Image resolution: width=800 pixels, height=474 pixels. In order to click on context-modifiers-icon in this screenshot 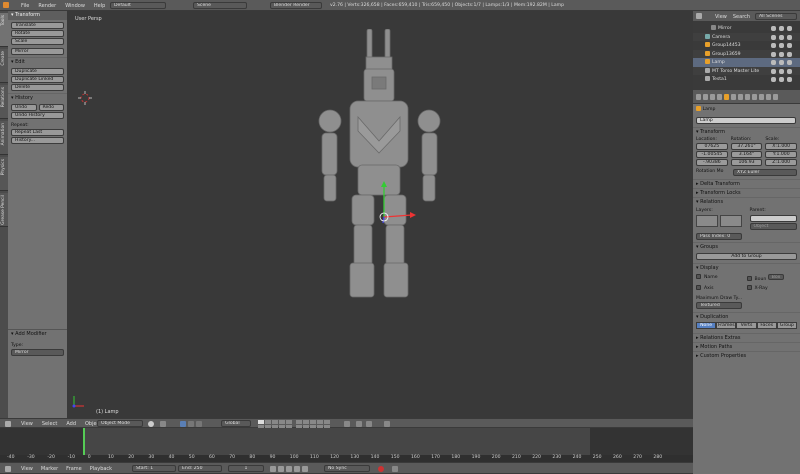, I will do `click(740, 97)`.